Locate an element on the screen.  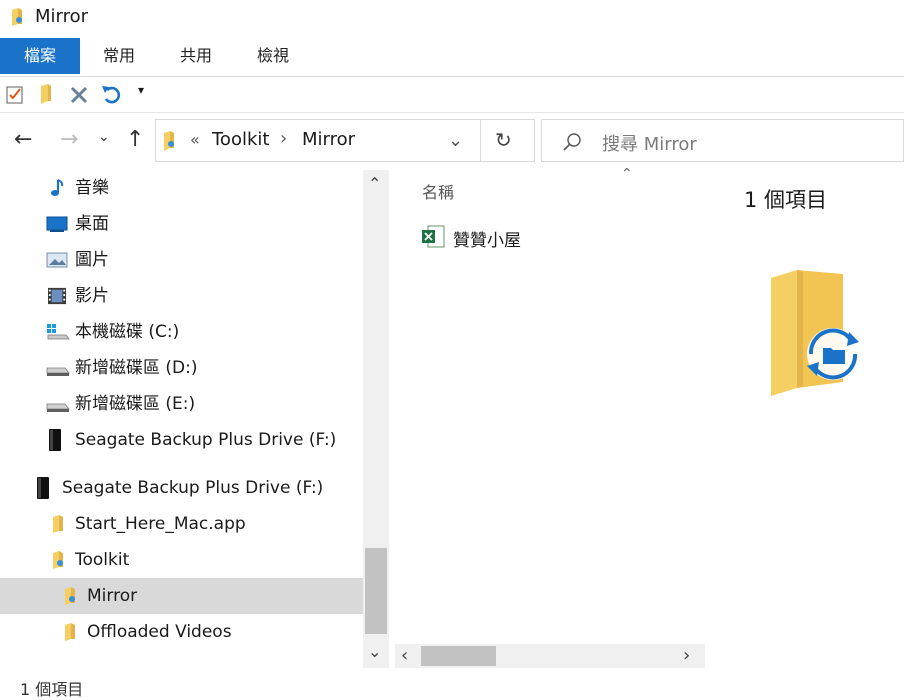
back-button: ← is located at coordinates (23, 139).